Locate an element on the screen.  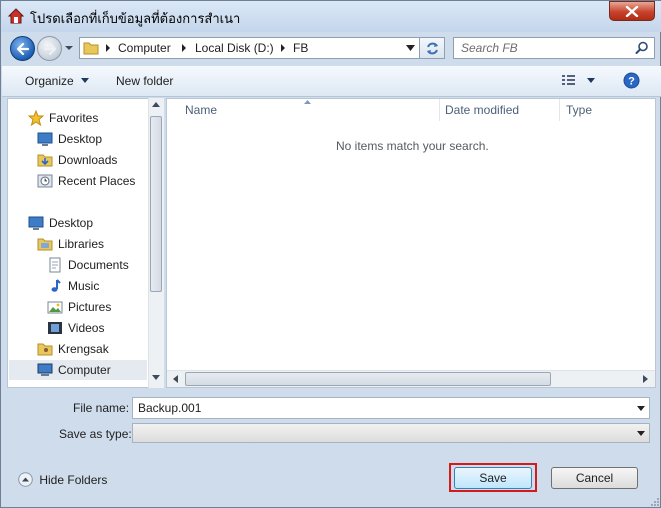
window-title: โปรดเลือกที่เก็บข้อมูลที่ต้องการสำเนา is located at coordinates (135, 18).